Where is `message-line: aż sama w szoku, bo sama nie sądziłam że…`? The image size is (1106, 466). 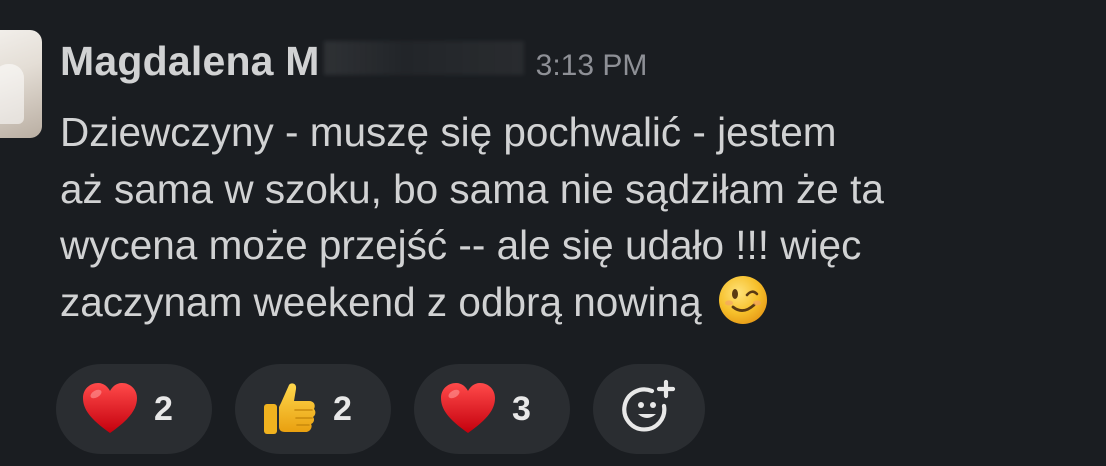
message-line: aż sama w szoku, bo sama nie sądziłam że… is located at coordinates (472, 188).